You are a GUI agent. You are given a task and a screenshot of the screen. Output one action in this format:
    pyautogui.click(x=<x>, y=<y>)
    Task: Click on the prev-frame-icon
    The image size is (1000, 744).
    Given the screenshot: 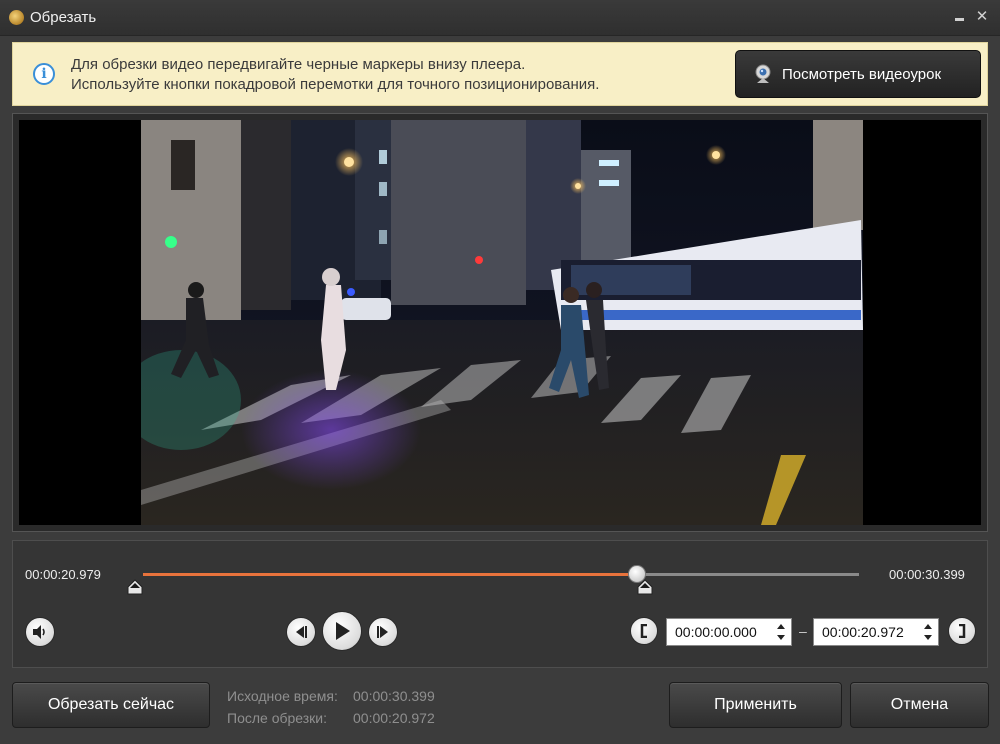 What is the action you would take?
    pyautogui.click(x=301, y=632)
    